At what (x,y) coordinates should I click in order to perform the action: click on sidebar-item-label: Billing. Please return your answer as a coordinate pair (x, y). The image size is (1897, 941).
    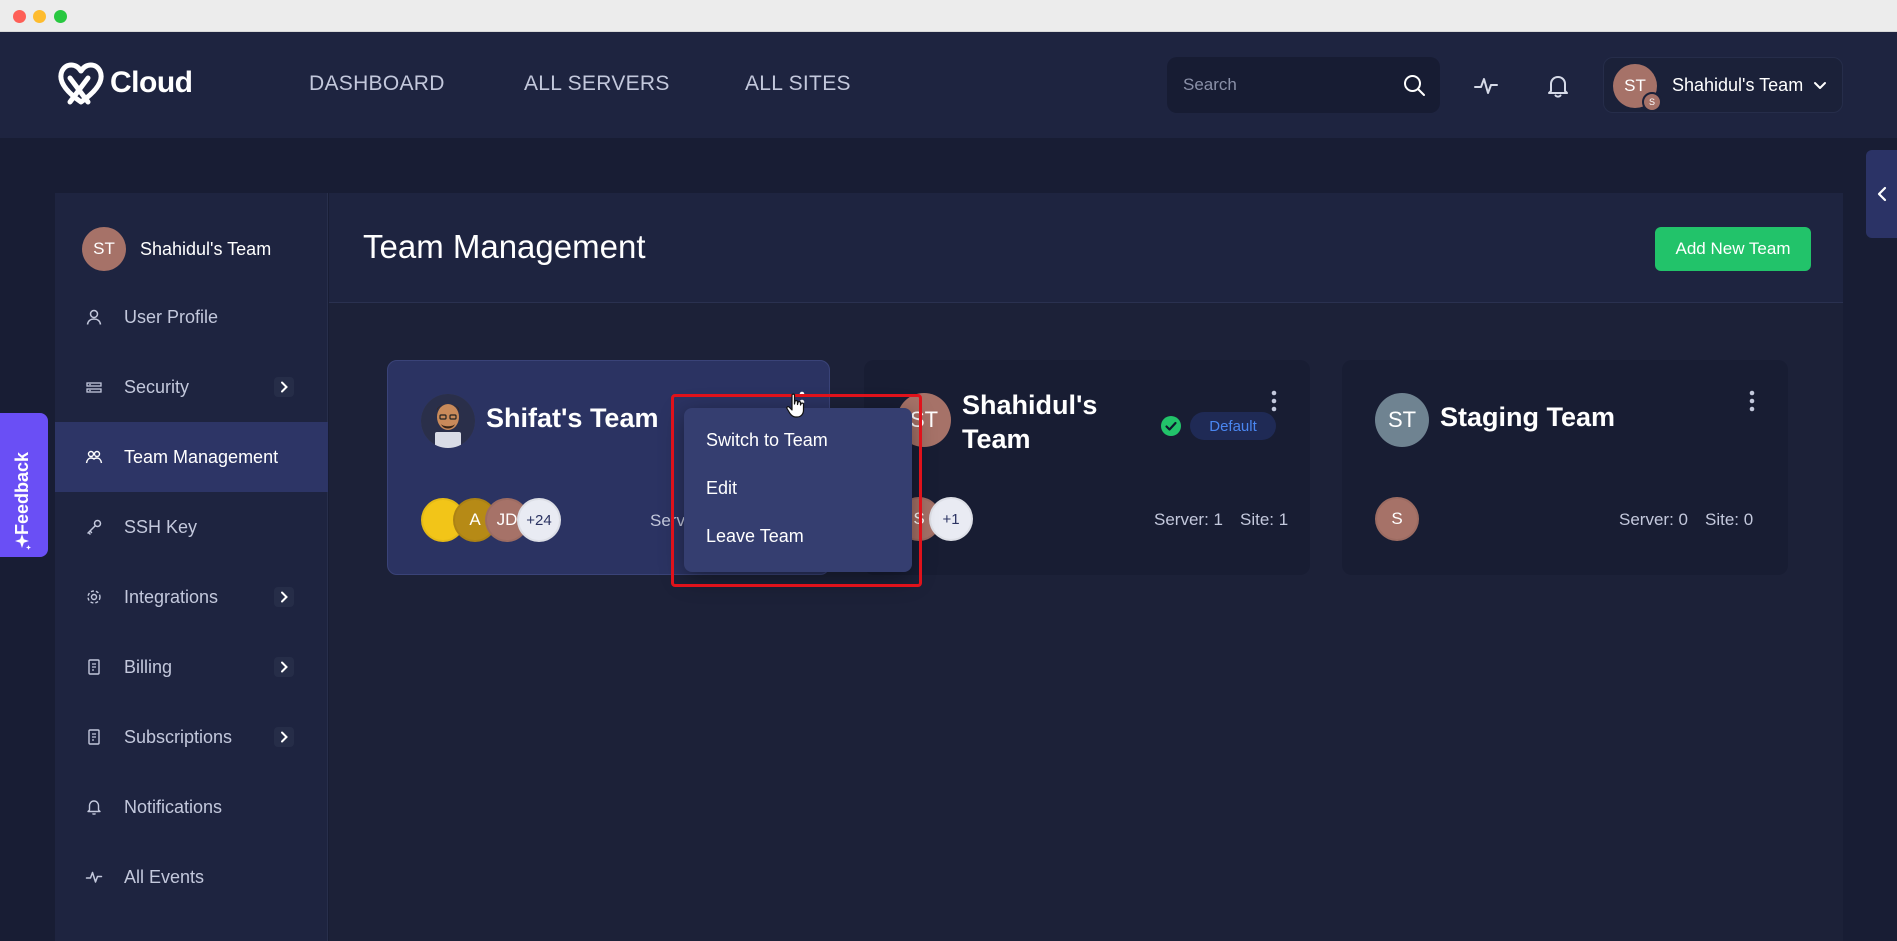
    Looking at the image, I should click on (148, 666).